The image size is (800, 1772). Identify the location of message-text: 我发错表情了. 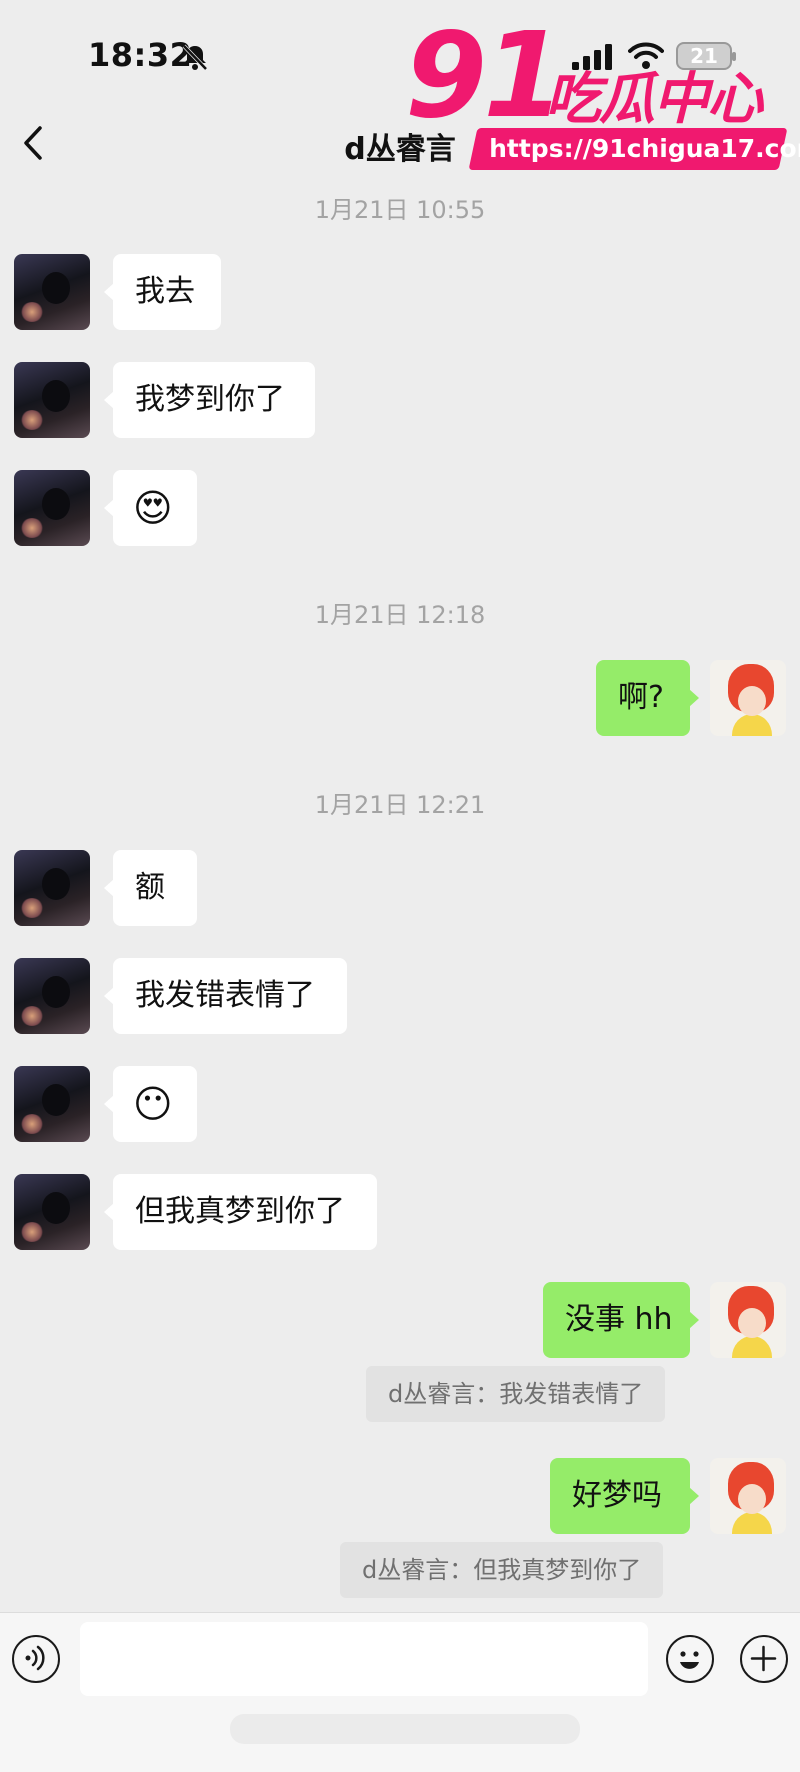
(225, 995).